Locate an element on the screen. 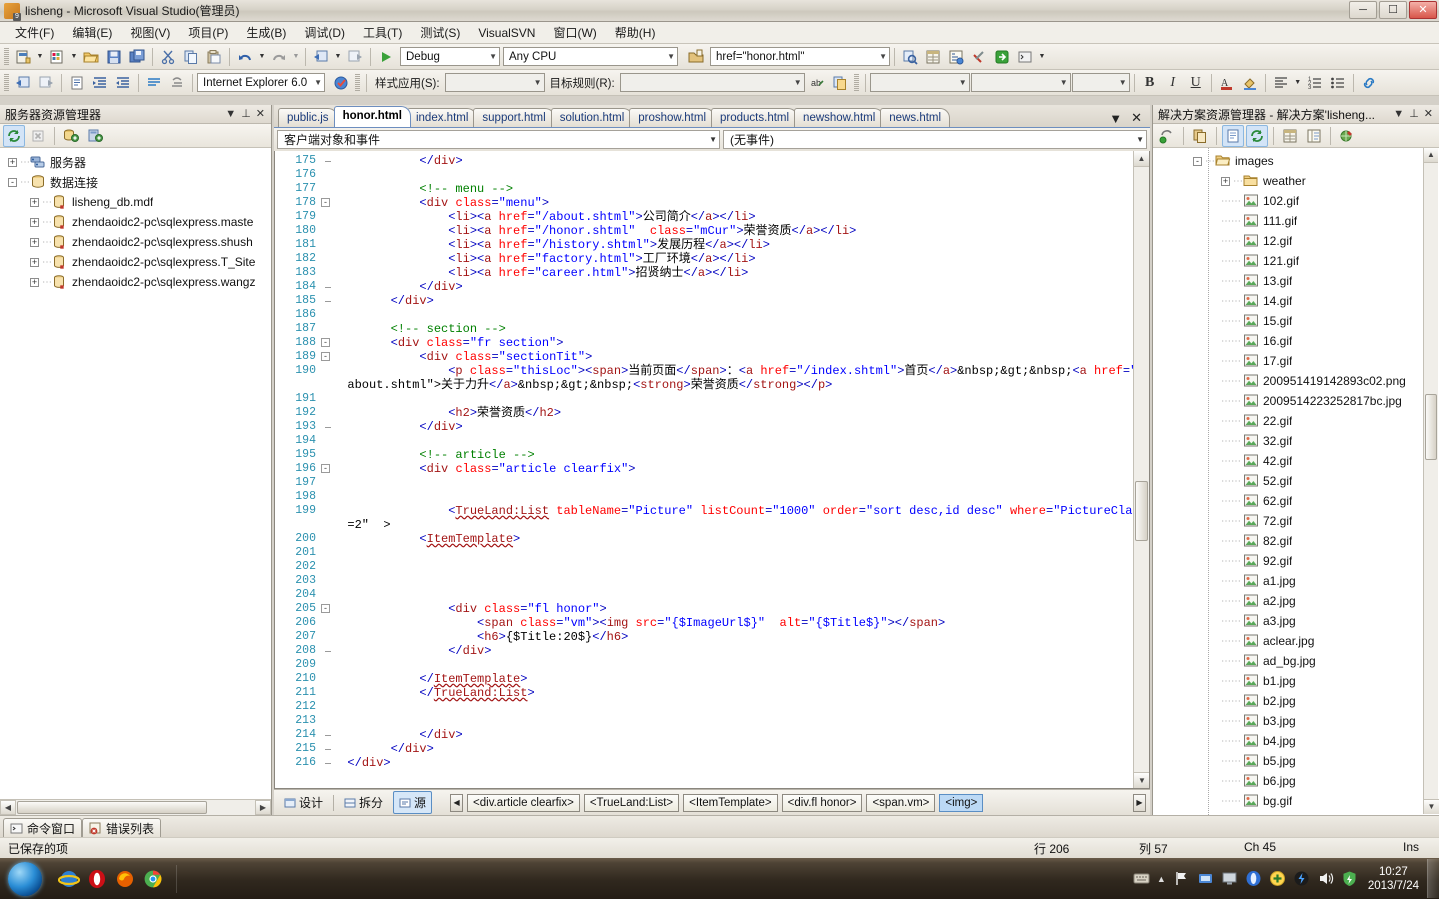 Image resolution: width=1439 pixels, height=899 pixels. editor-tab-support-html: support.html is located at coordinates (514, 117).